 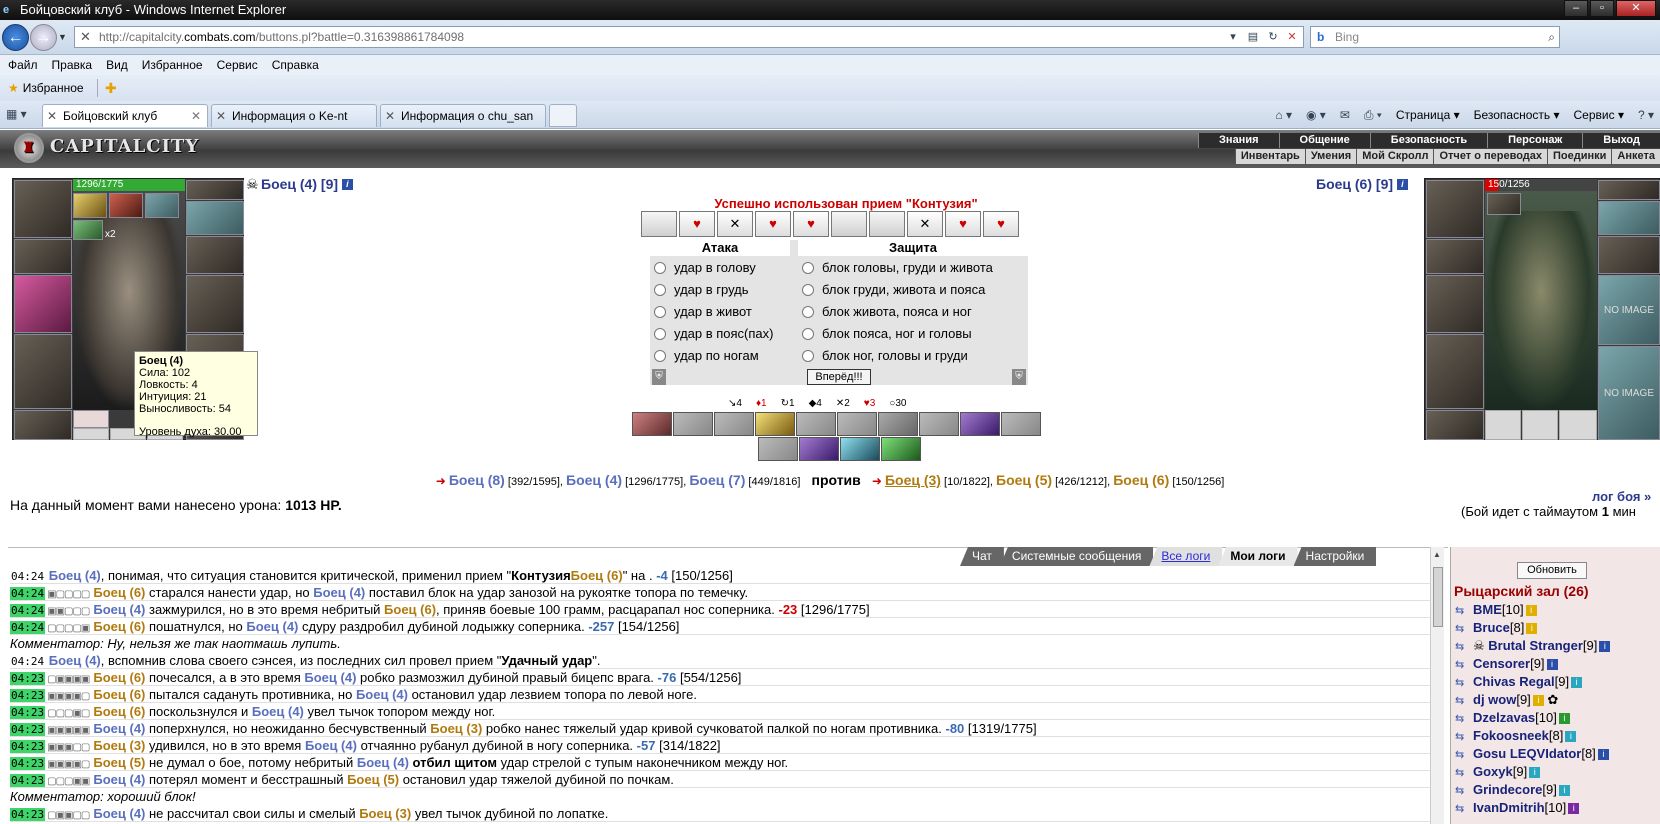 What do you see at coordinates (705, 268) in the screenshot?
I see `attack-option-head: удар в голову` at bounding box center [705, 268].